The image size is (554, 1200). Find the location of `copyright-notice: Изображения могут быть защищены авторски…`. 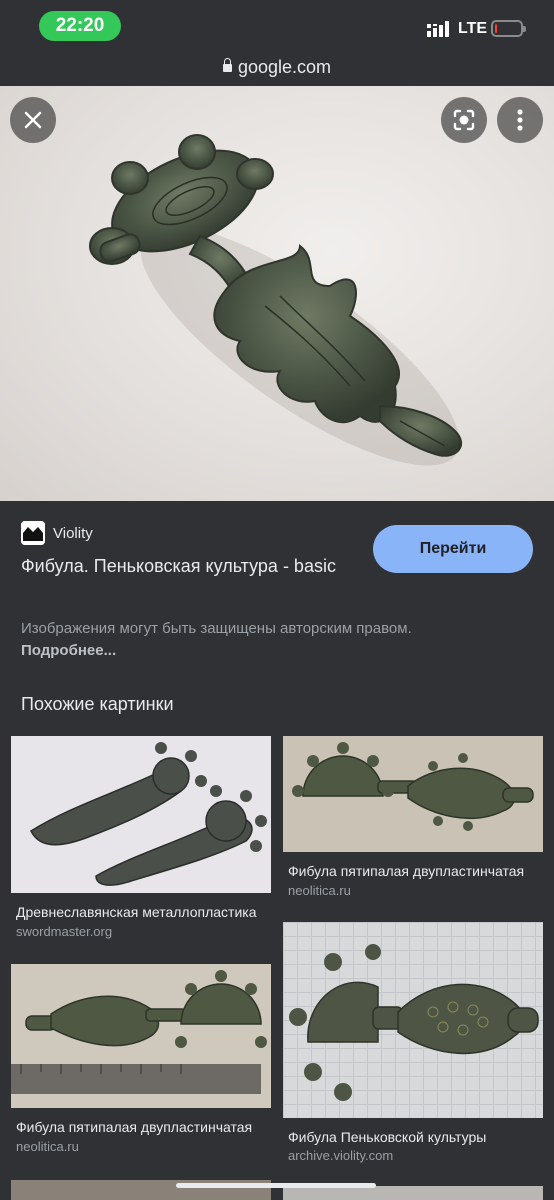

copyright-notice: Изображения могут быть защищены авторски… is located at coordinates (221, 640).